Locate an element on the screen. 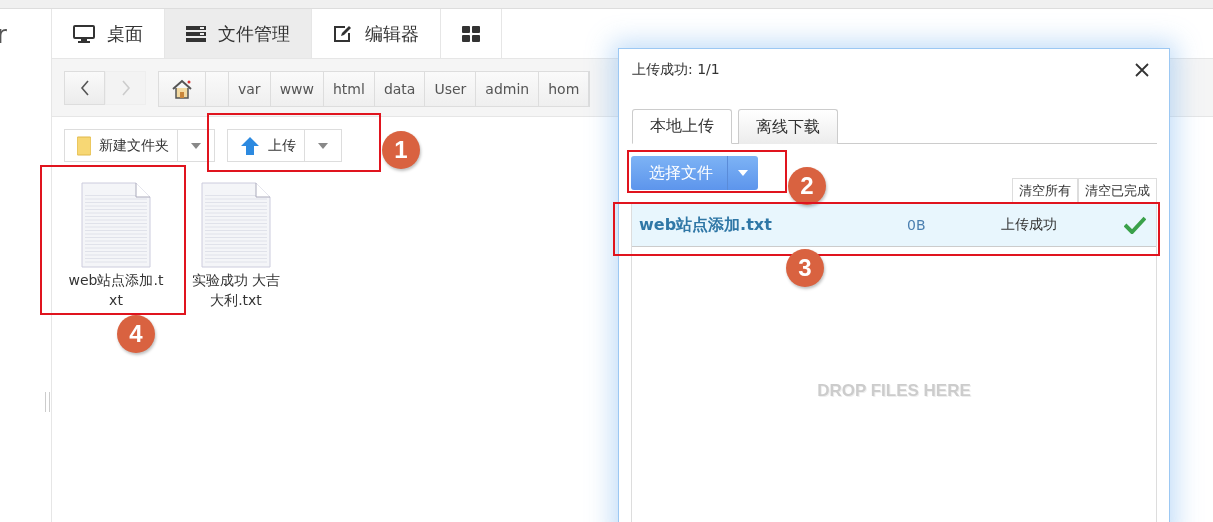  upload-file-name: web站点添加.txt is located at coordinates (706, 225).